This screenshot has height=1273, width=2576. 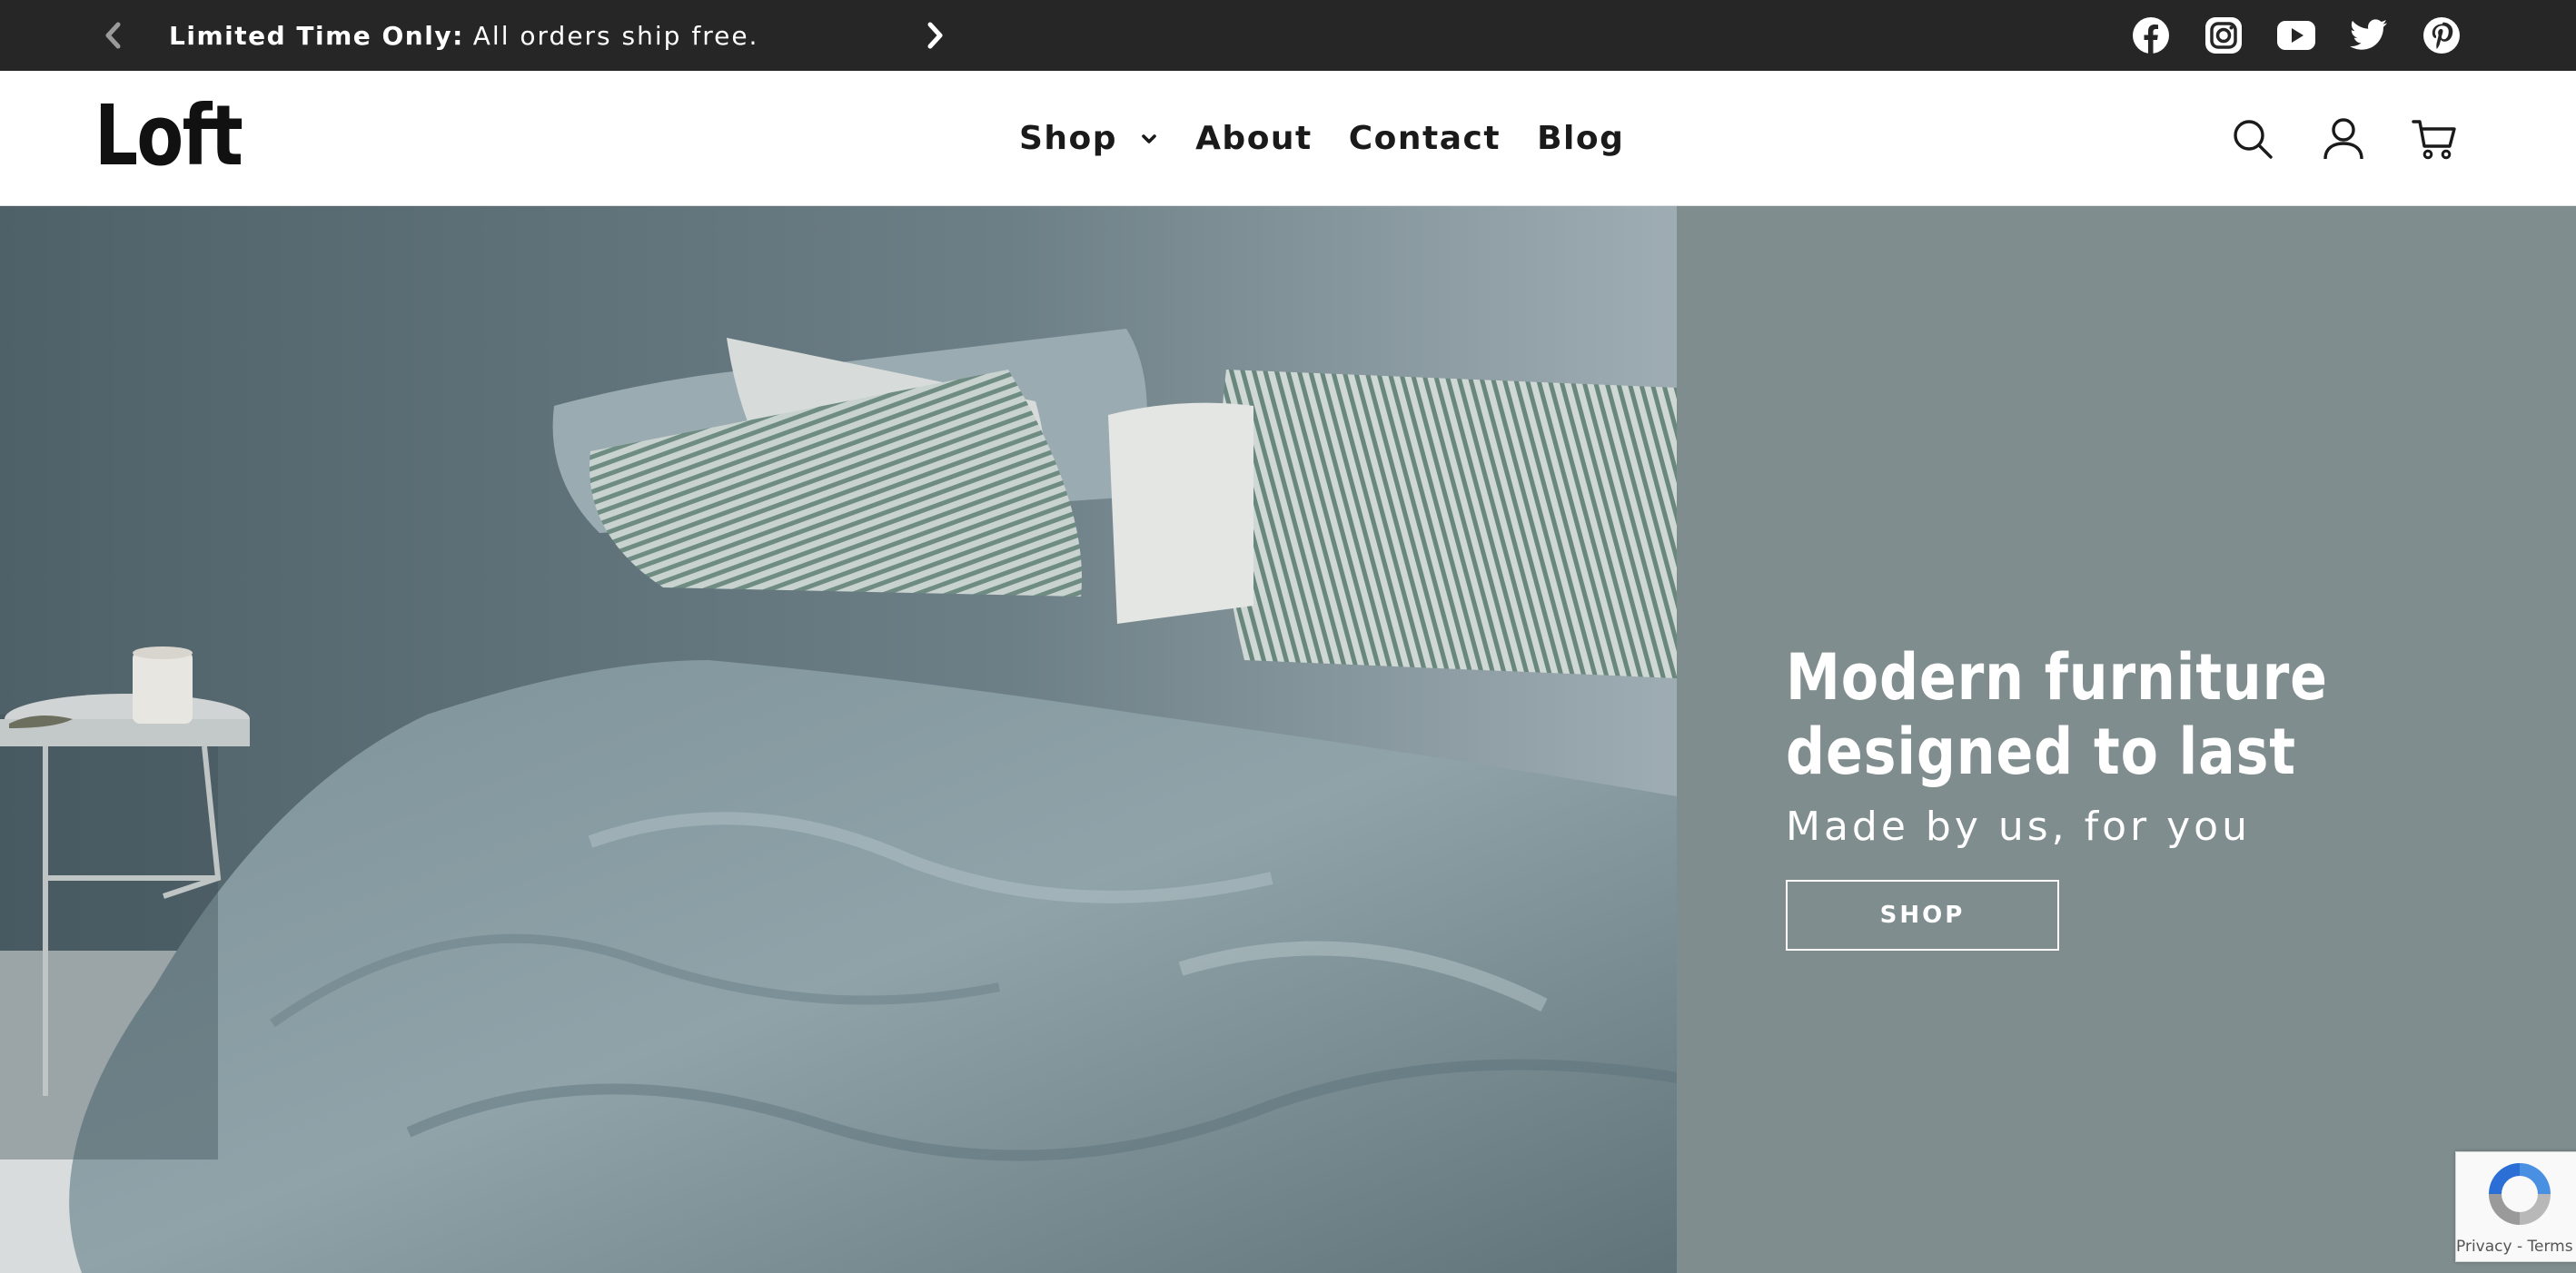 I want to click on recaptcha-badge: Privacy - Terms, so click(x=2515, y=1206).